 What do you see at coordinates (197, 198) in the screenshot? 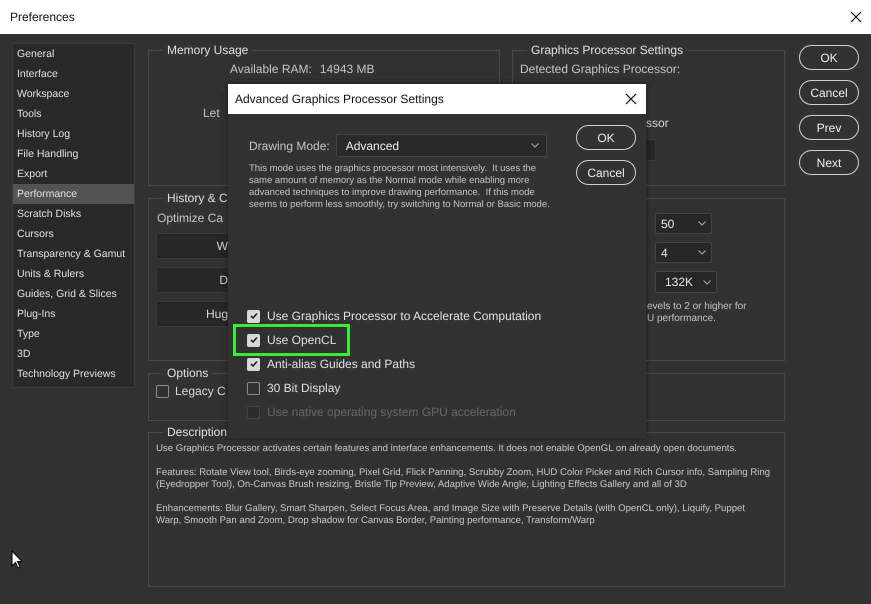
I see `panel-title: History & C` at bounding box center [197, 198].